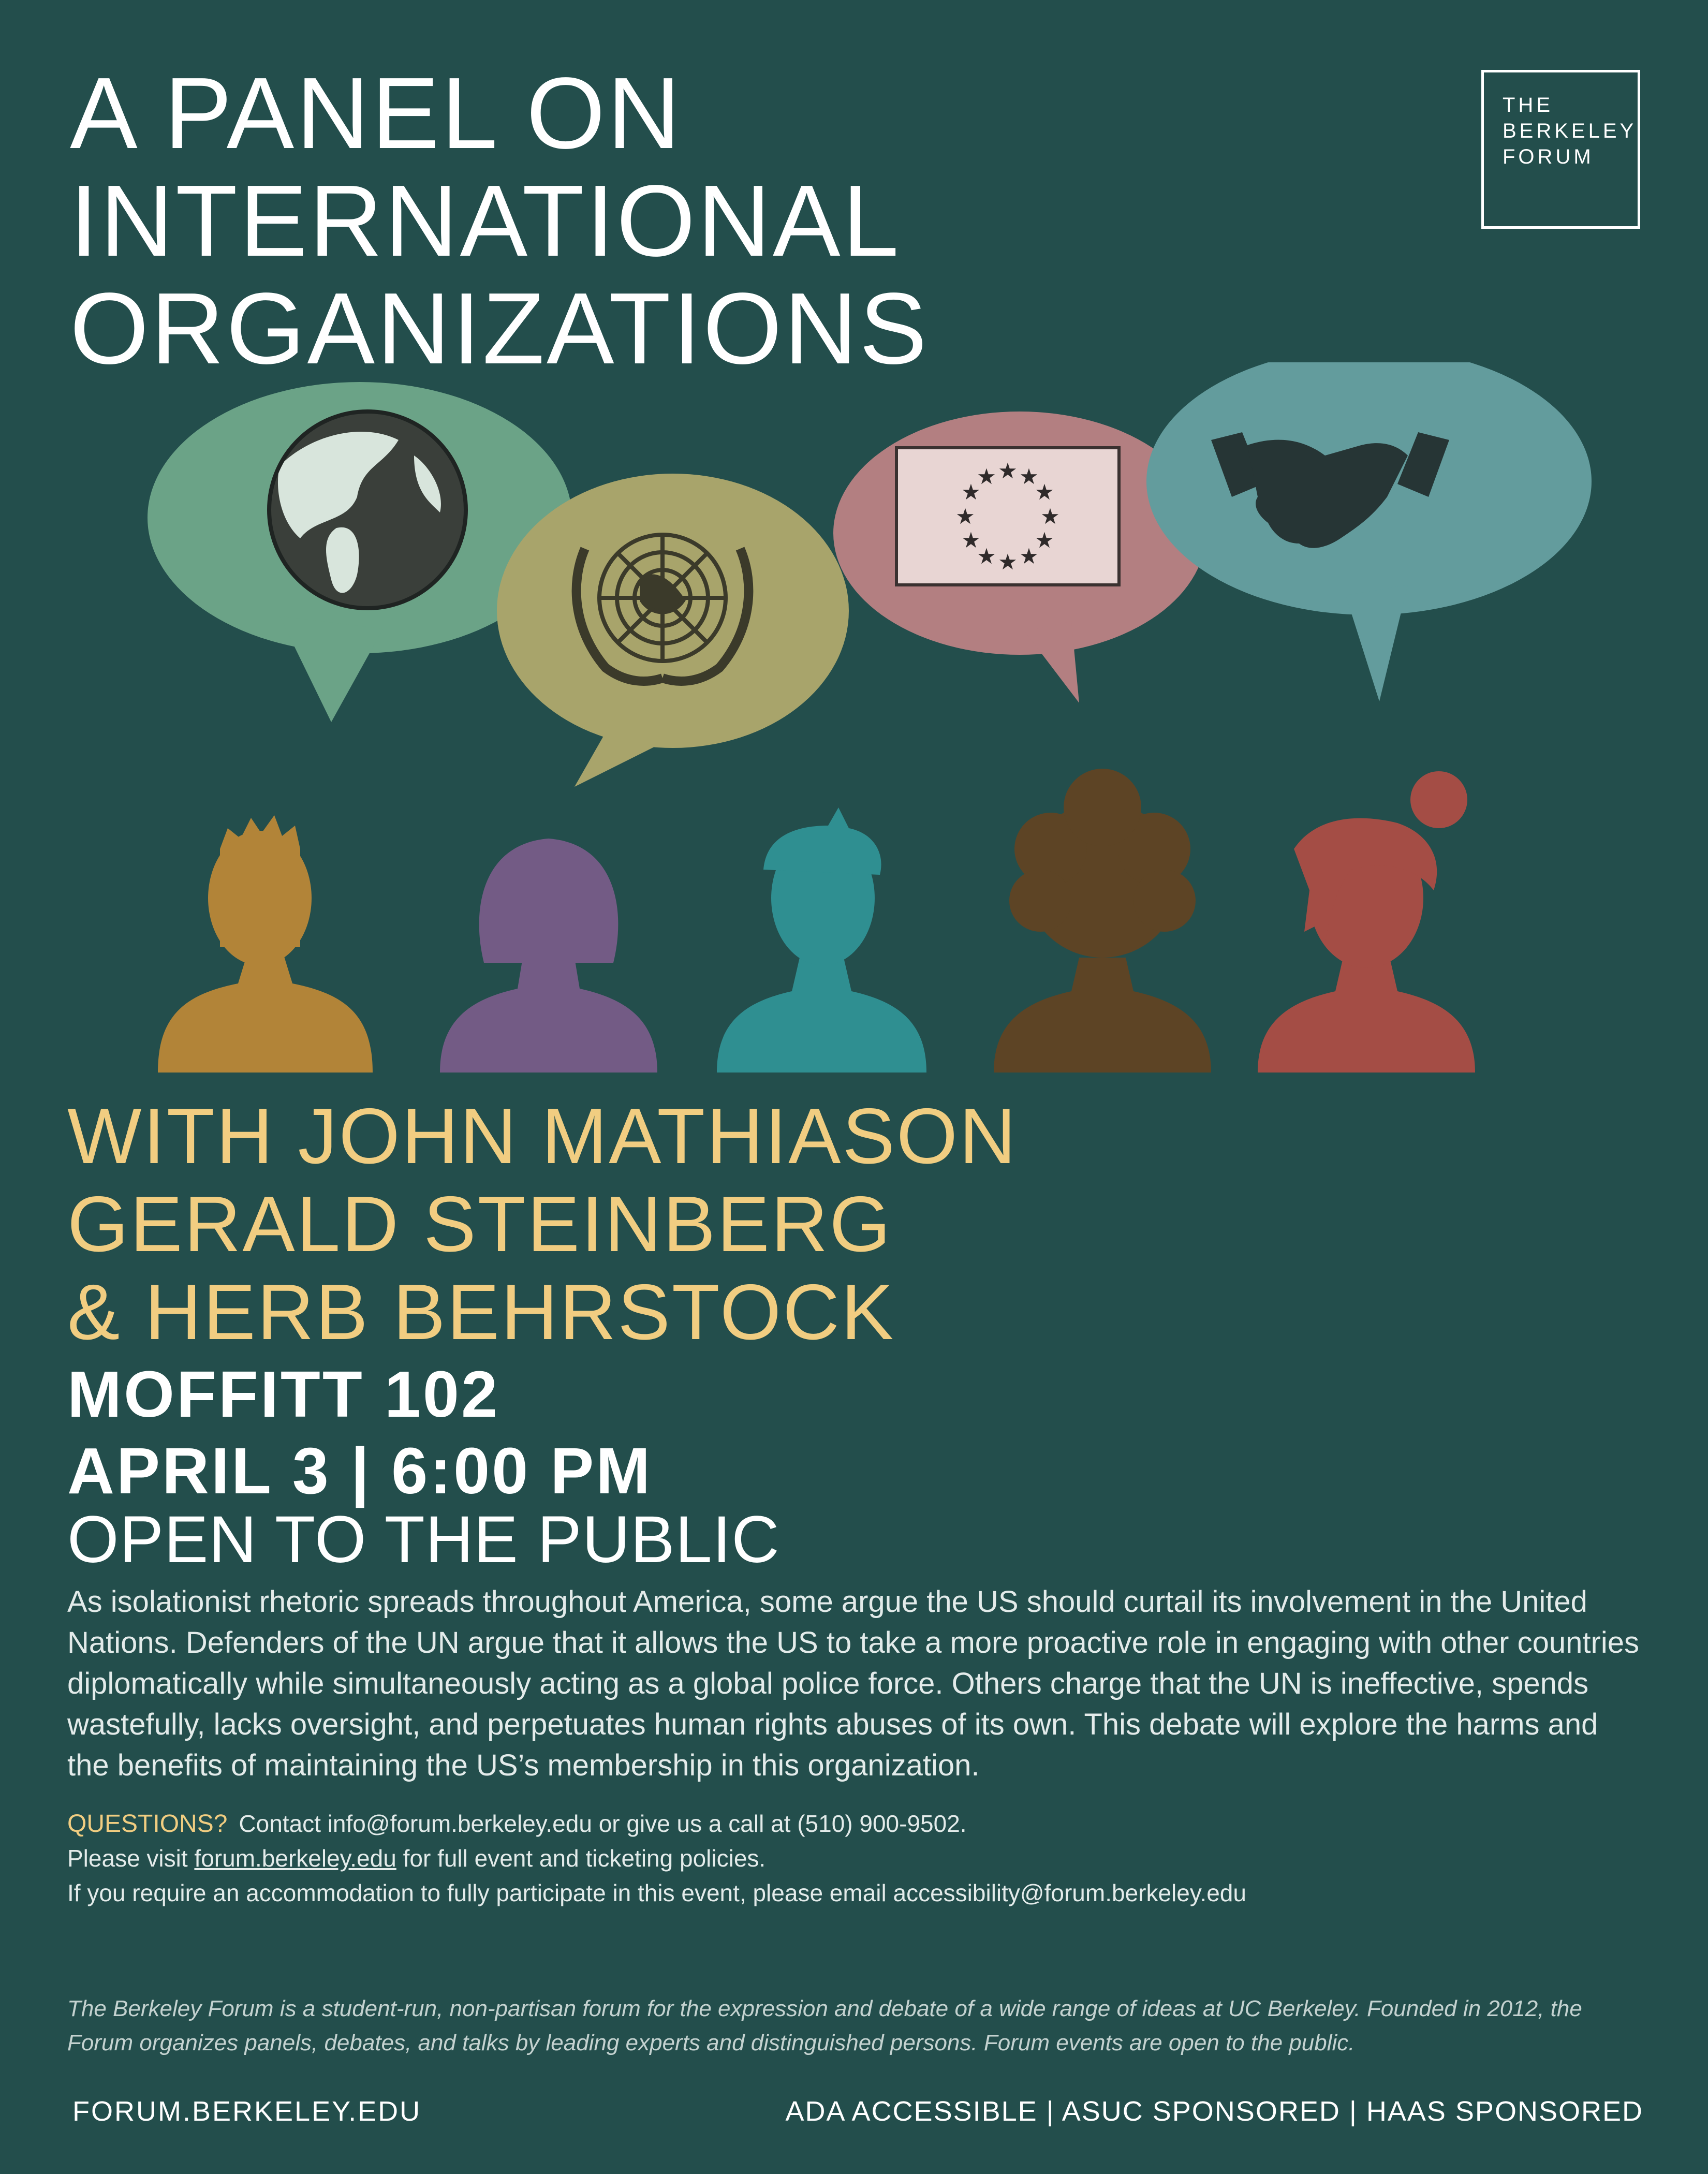  I want to click on person-spiky-hair-icon, so click(265, 944).